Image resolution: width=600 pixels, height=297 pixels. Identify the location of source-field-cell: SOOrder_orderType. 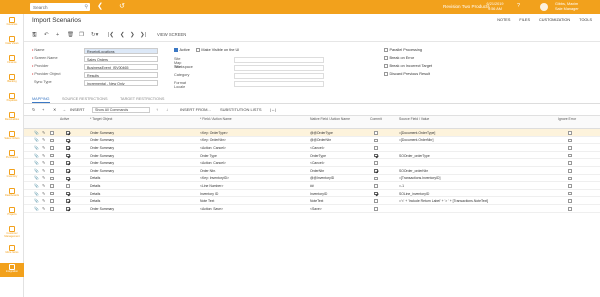
(414, 156).